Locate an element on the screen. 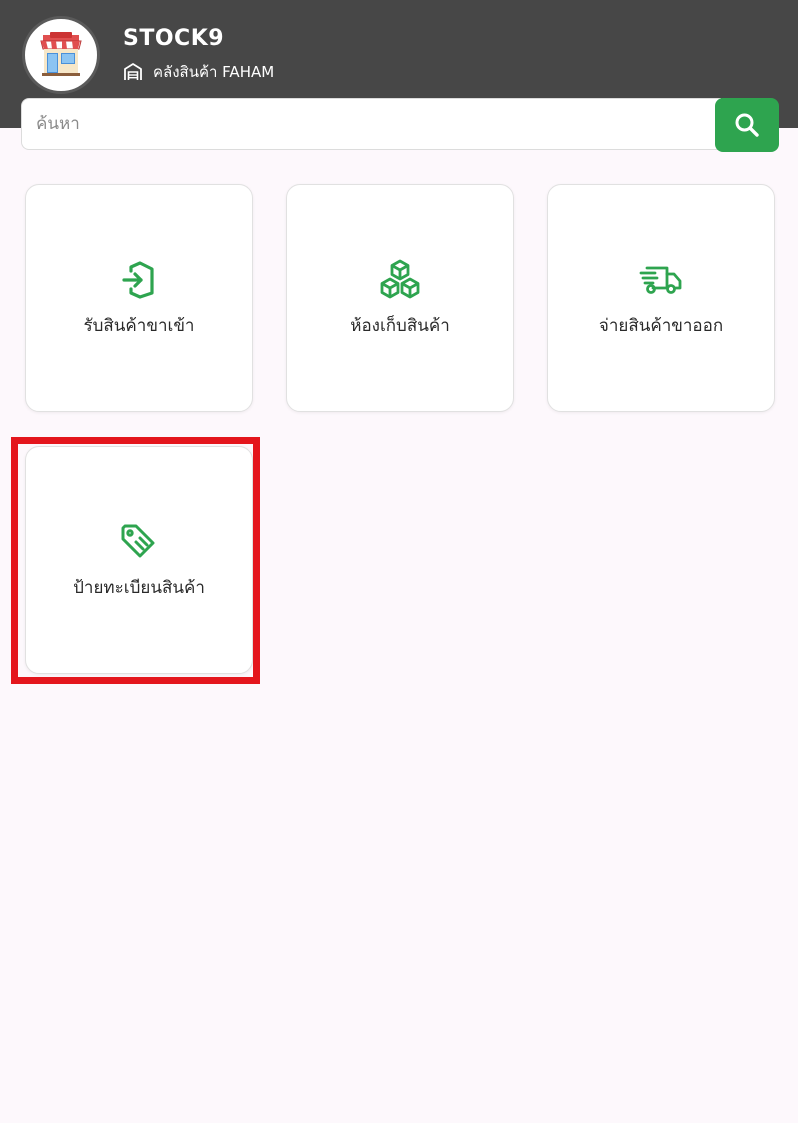 The image size is (798, 1123). store-avatar is located at coordinates (61, 55).